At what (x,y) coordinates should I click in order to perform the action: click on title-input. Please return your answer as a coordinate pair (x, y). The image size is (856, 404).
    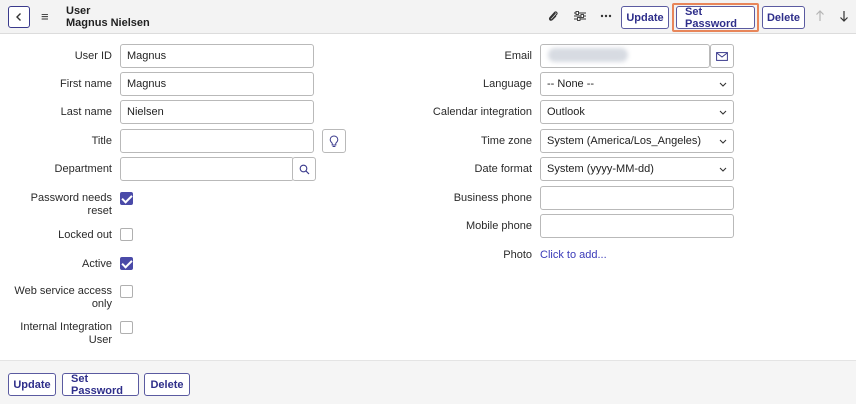
    Looking at the image, I should click on (217, 141).